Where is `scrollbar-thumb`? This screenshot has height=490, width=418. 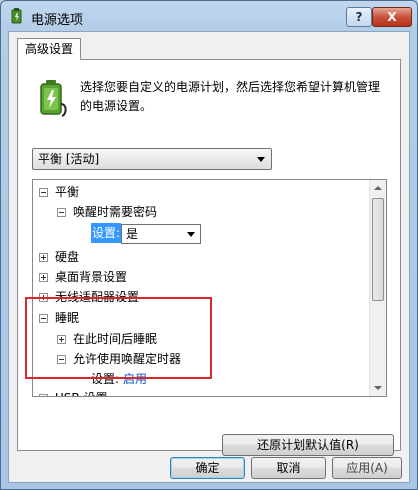 scrollbar-thumb is located at coordinates (378, 249).